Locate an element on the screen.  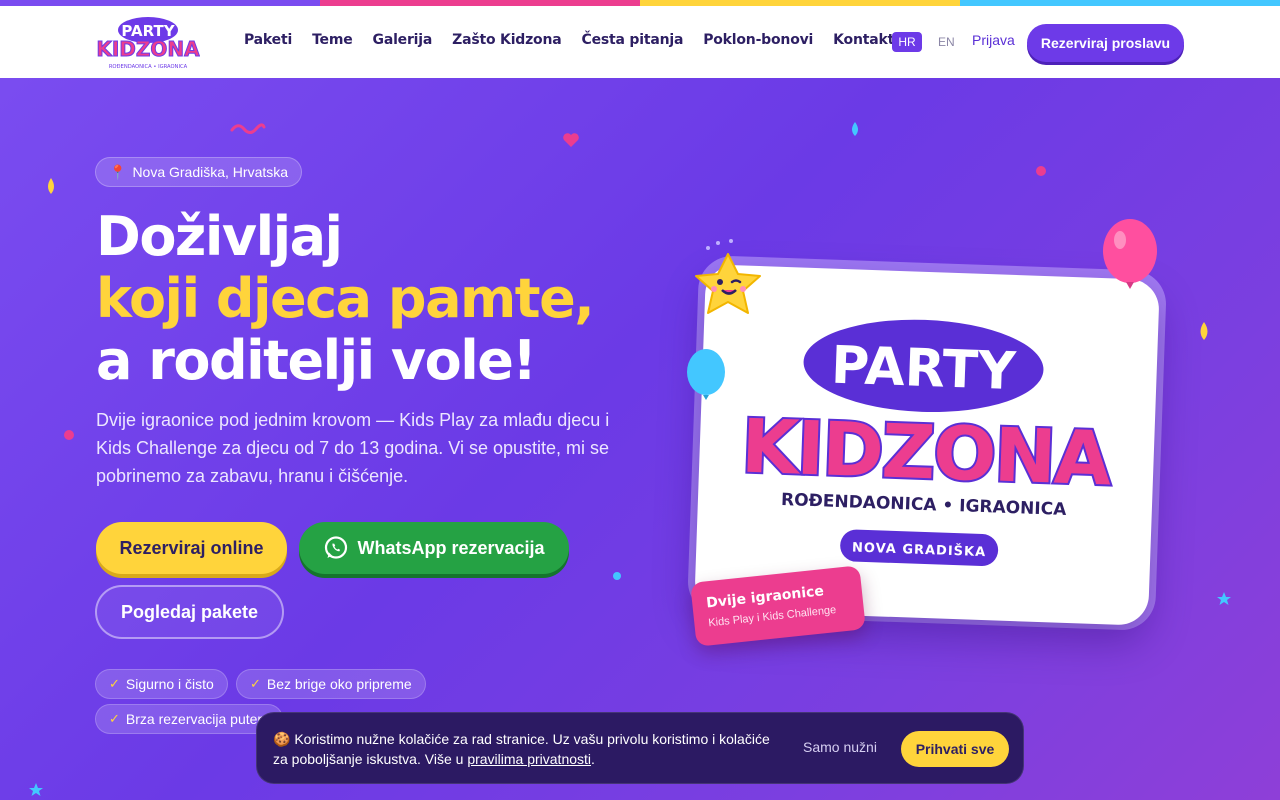
book-party-button: Rezerviraj proslavu is located at coordinates (1105, 43).